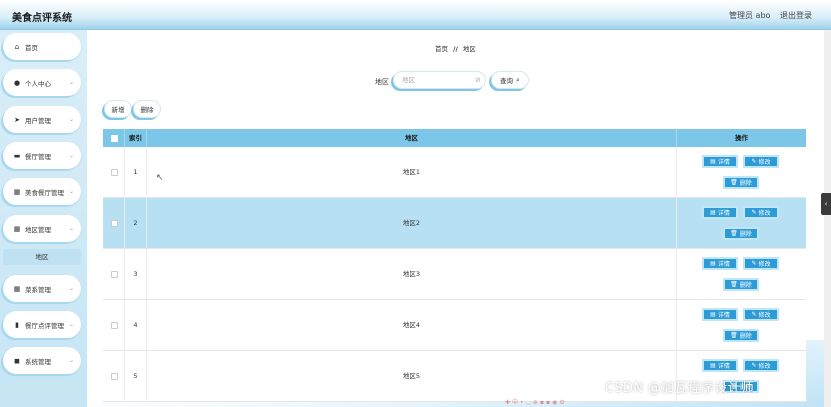  Describe the element at coordinates (118, 109) in the screenshot. I see `add-button: 新增` at that location.